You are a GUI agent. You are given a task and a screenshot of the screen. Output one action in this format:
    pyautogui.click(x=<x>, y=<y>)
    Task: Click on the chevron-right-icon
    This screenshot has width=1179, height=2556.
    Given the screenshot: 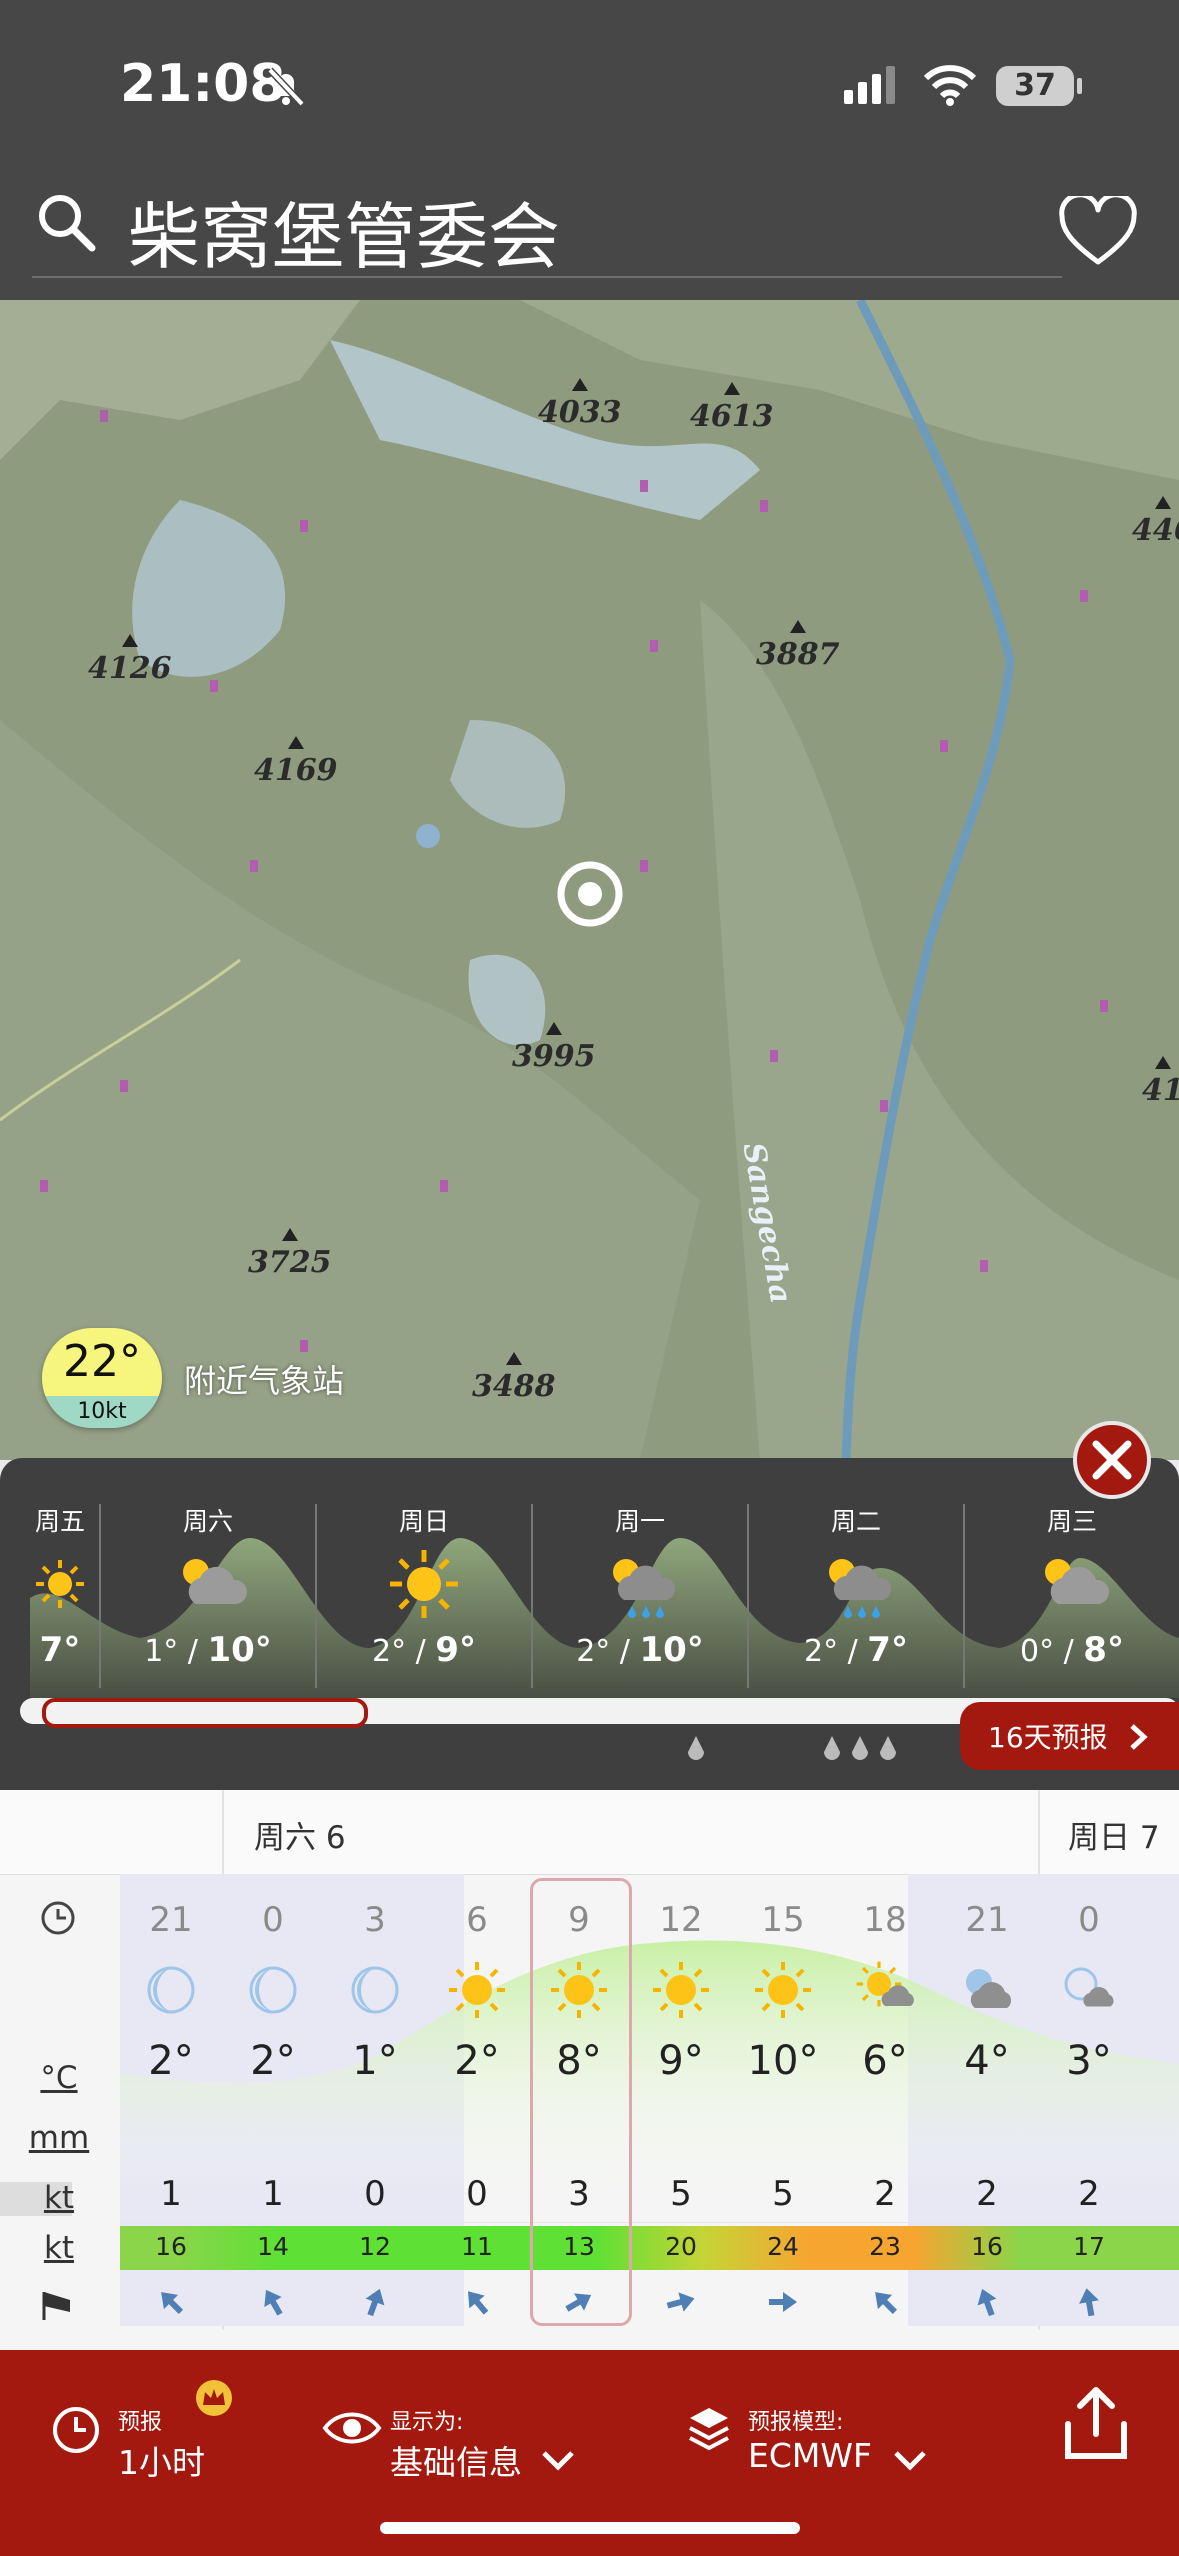 What is the action you would take?
    pyautogui.click(x=1139, y=1737)
    